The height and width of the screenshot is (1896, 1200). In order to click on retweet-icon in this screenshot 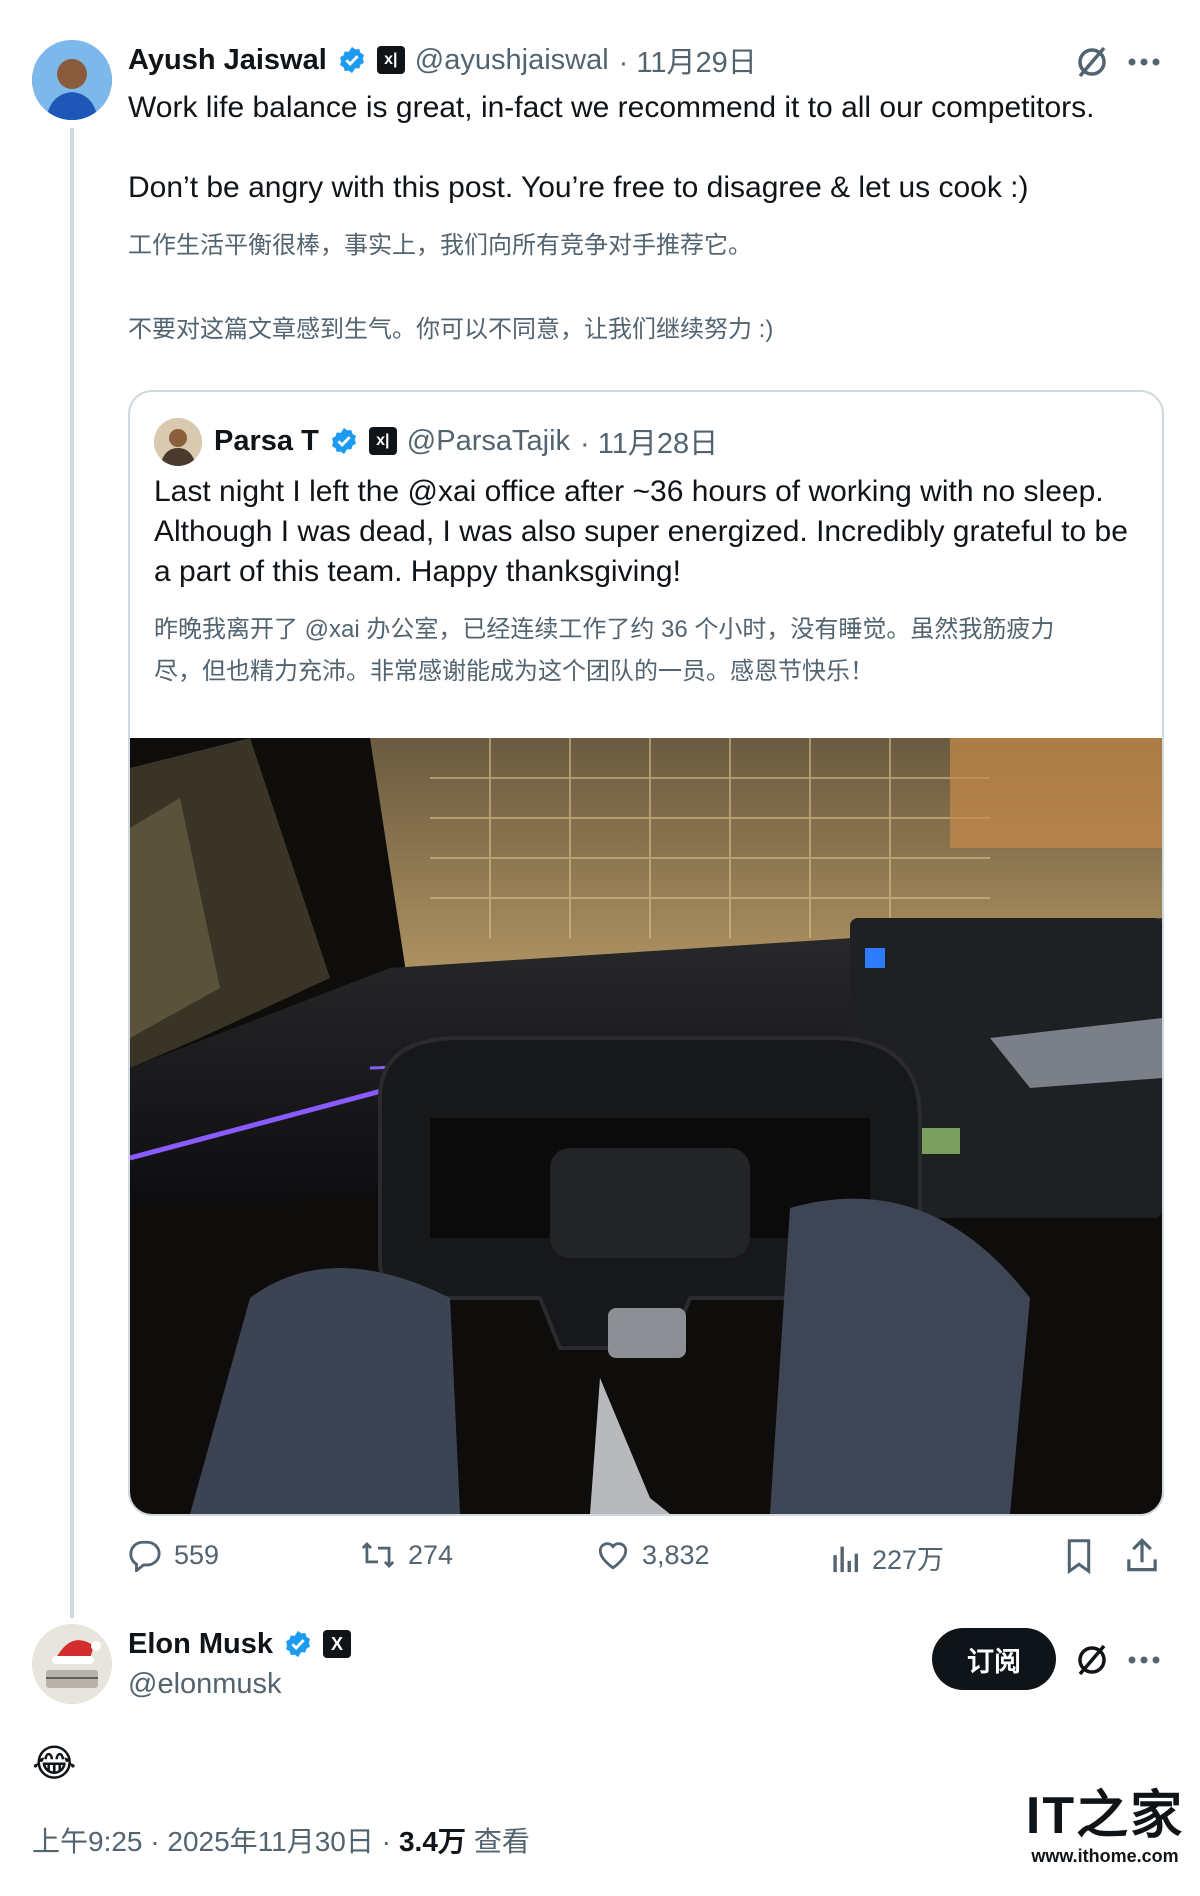, I will do `click(378, 1555)`.